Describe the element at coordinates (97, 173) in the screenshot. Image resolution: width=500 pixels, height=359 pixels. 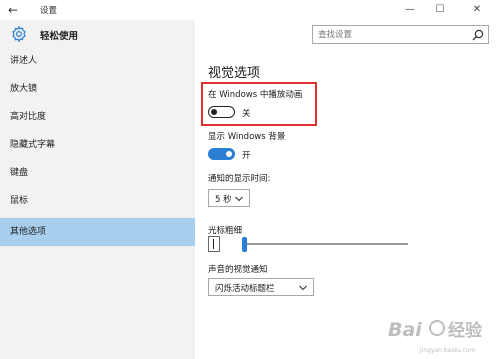
I see `sidebar-item-keyboard: 键盘` at that location.